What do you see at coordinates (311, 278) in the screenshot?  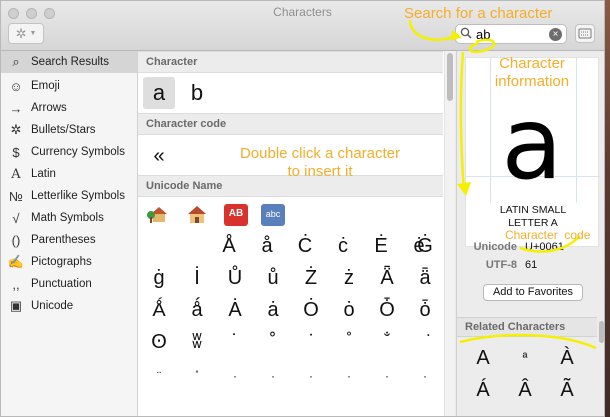 I see `grid-char: Ż` at bounding box center [311, 278].